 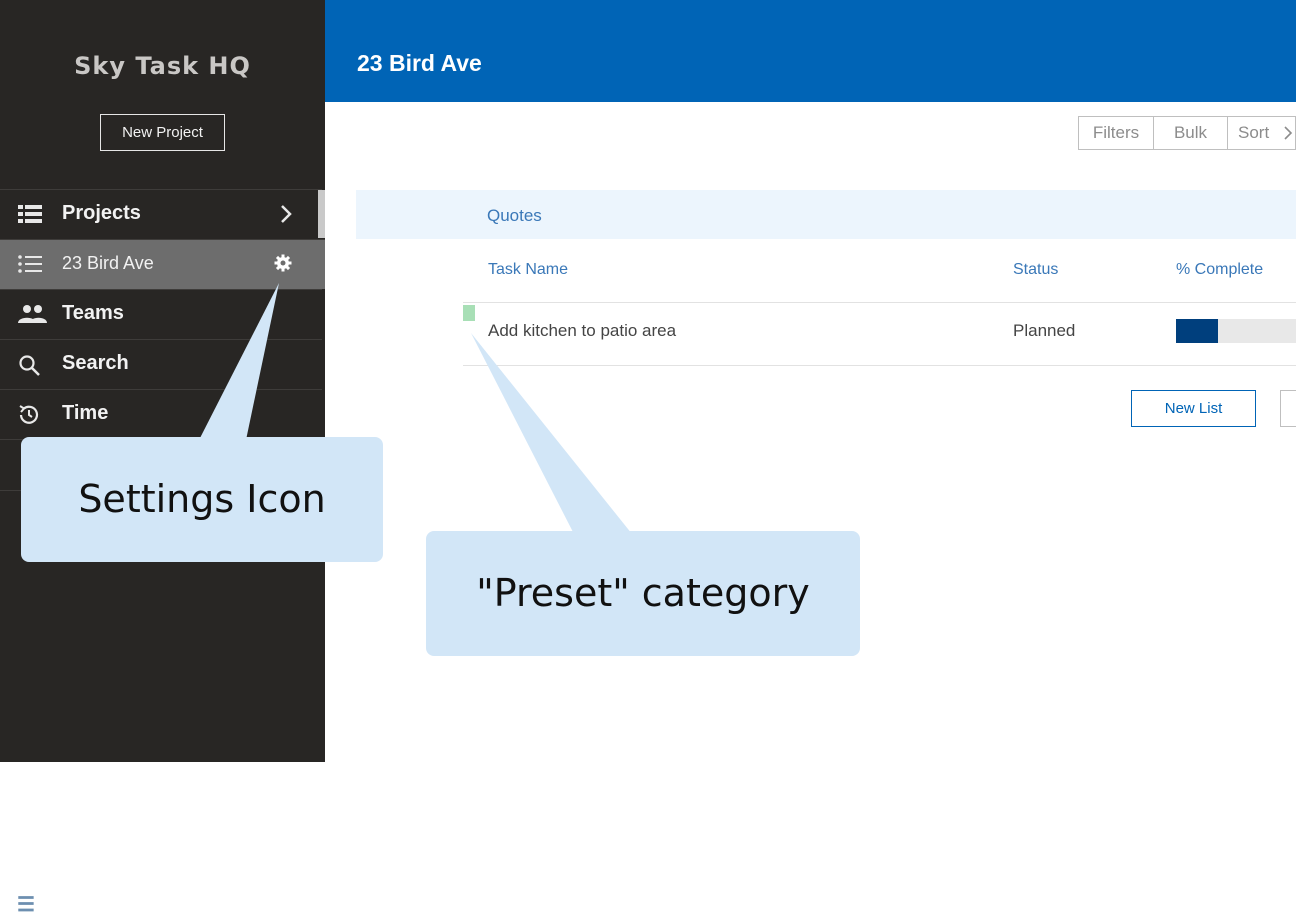 What do you see at coordinates (202, 499) in the screenshot?
I see `settings-callout: Settings Icon` at bounding box center [202, 499].